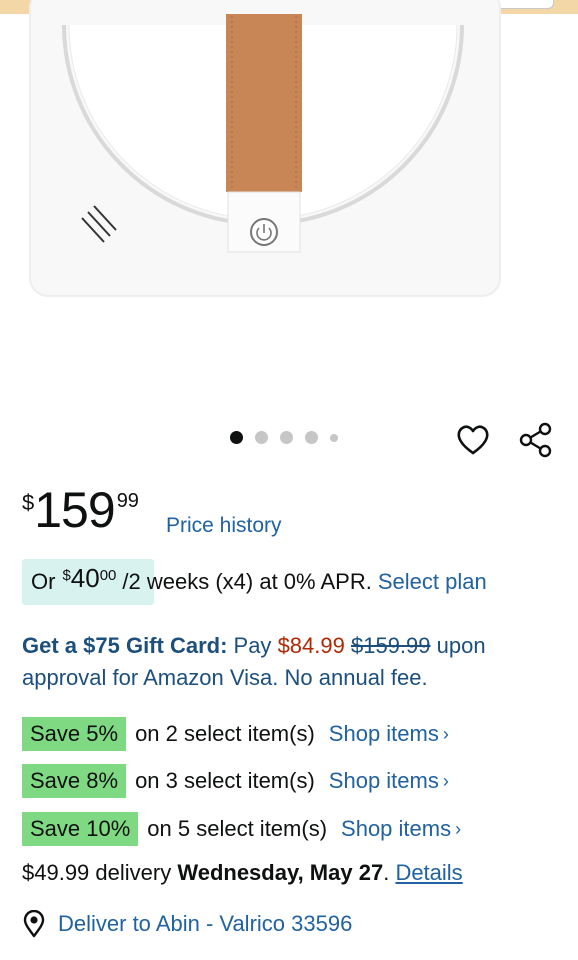 The image size is (578, 960). I want to click on gift-card-new-price: $84.99, so click(311, 645).